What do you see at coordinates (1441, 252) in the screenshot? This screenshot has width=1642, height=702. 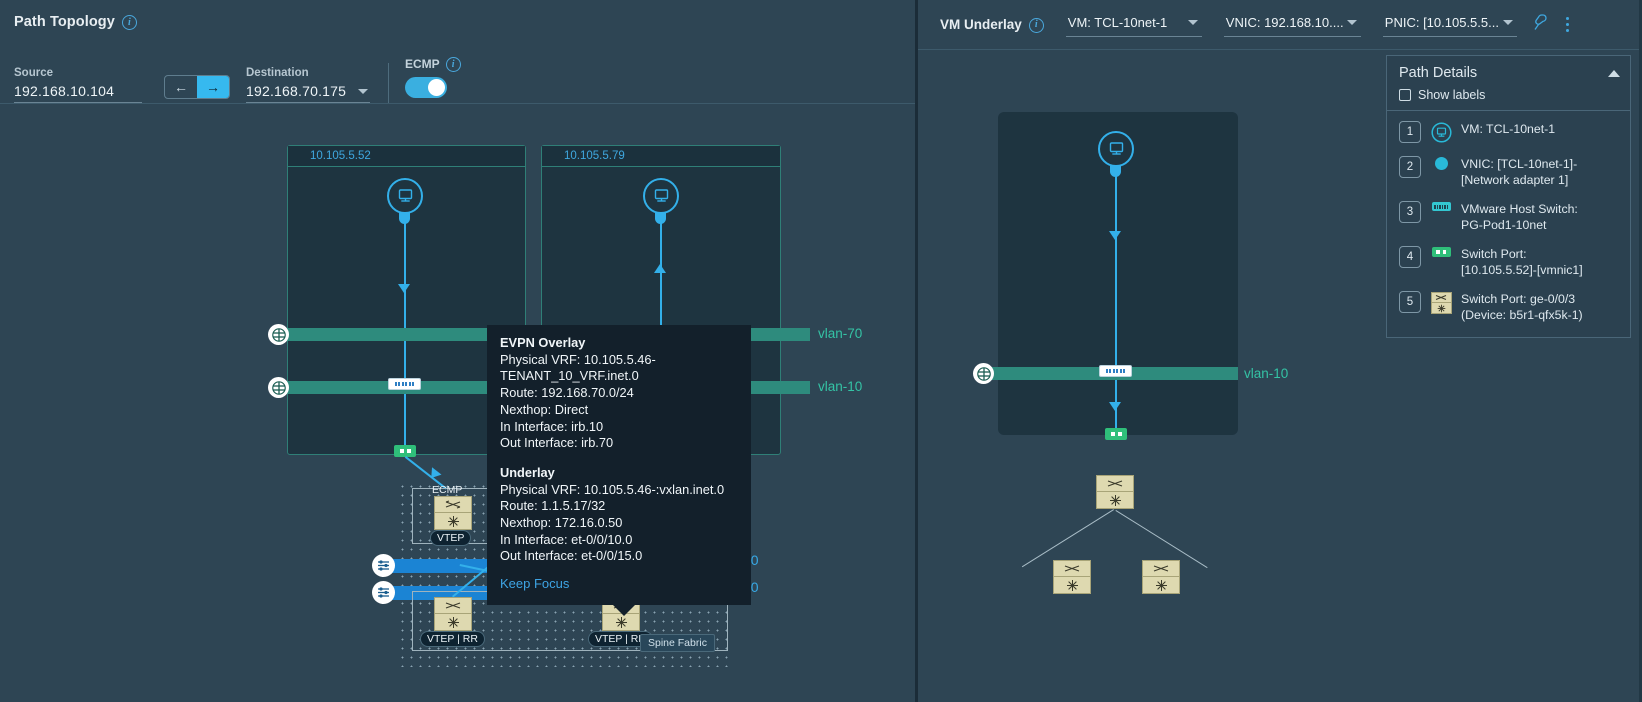 I see `switch-port-icon` at bounding box center [1441, 252].